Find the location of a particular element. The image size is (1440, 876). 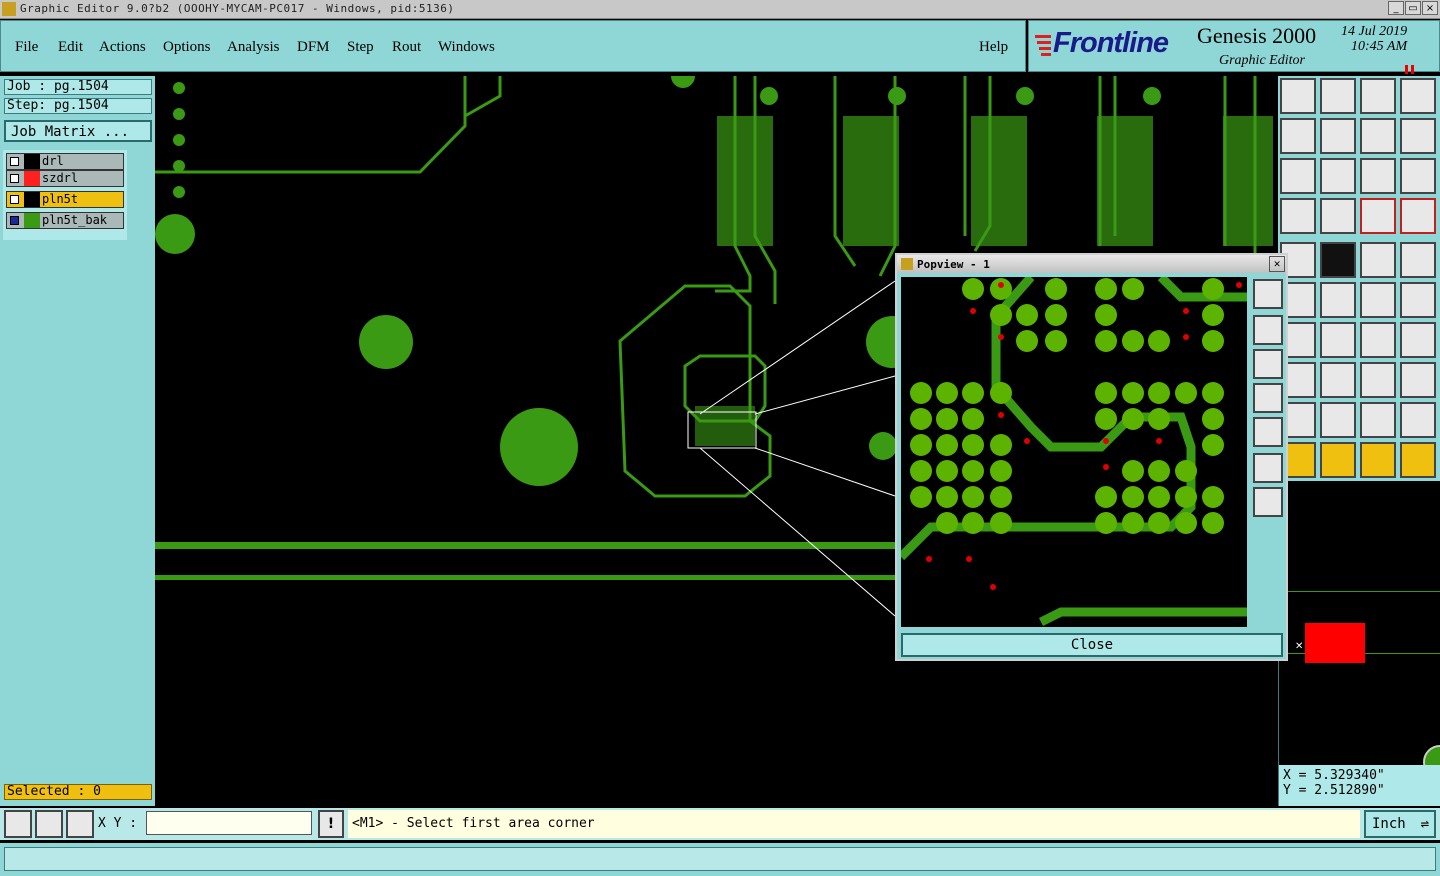

tool-triangle4-icon is located at coordinates (1418, 420).